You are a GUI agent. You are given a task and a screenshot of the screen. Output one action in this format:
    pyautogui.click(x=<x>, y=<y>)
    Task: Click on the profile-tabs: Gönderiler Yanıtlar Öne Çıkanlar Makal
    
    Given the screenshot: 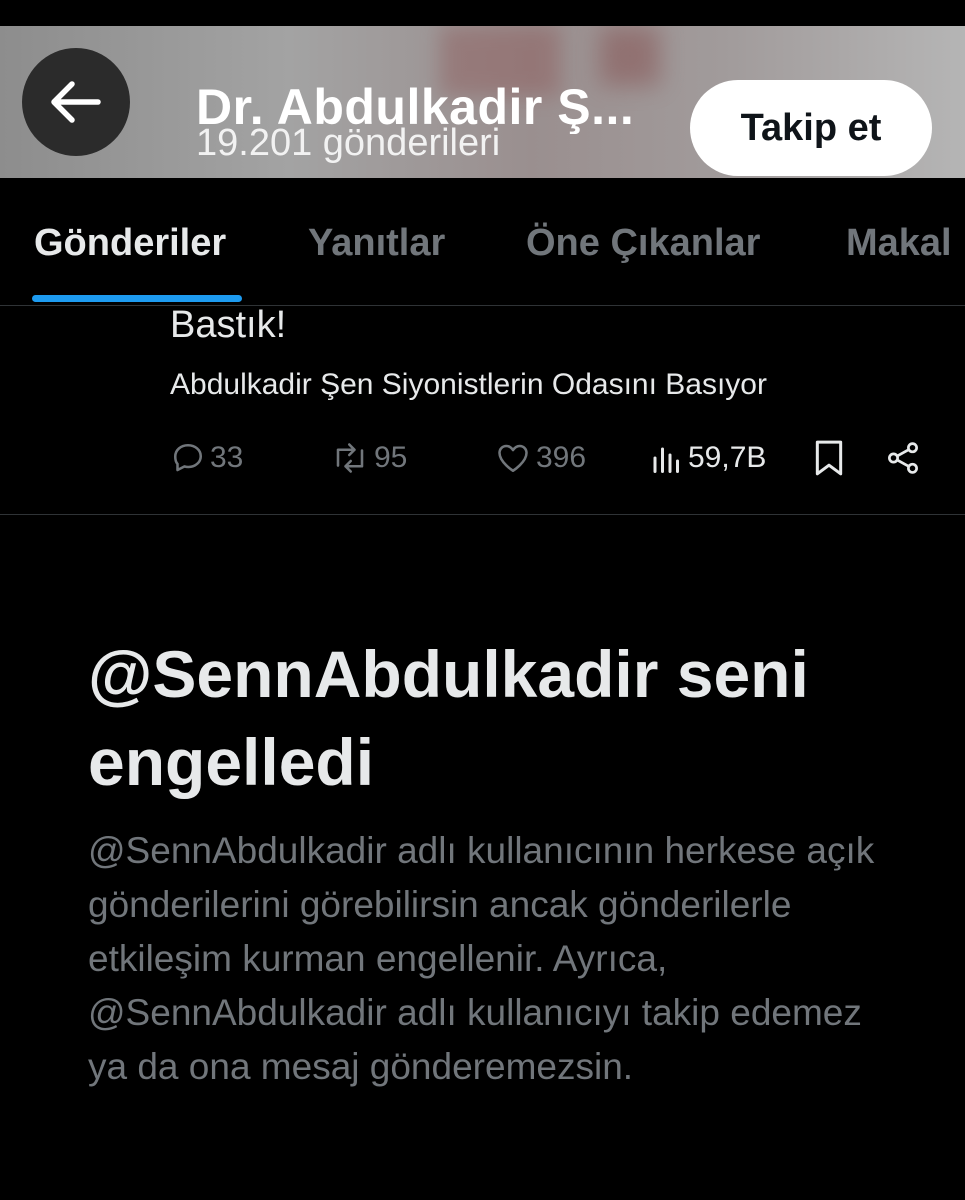 What is the action you would take?
    pyautogui.click(x=482, y=242)
    